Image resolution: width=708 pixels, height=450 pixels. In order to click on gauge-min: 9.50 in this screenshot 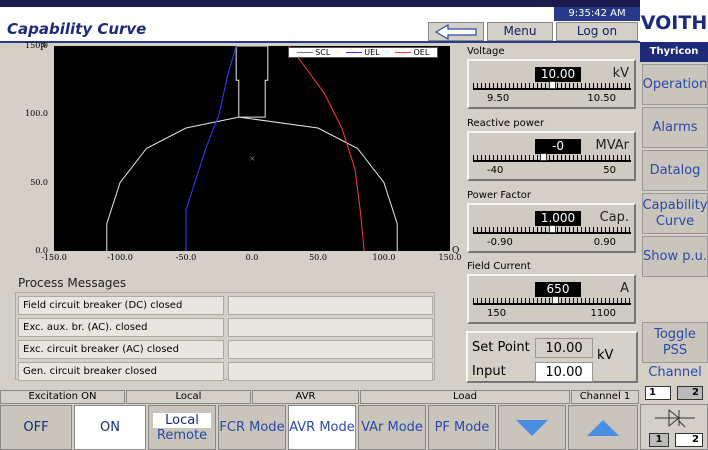, I will do `click(498, 98)`.